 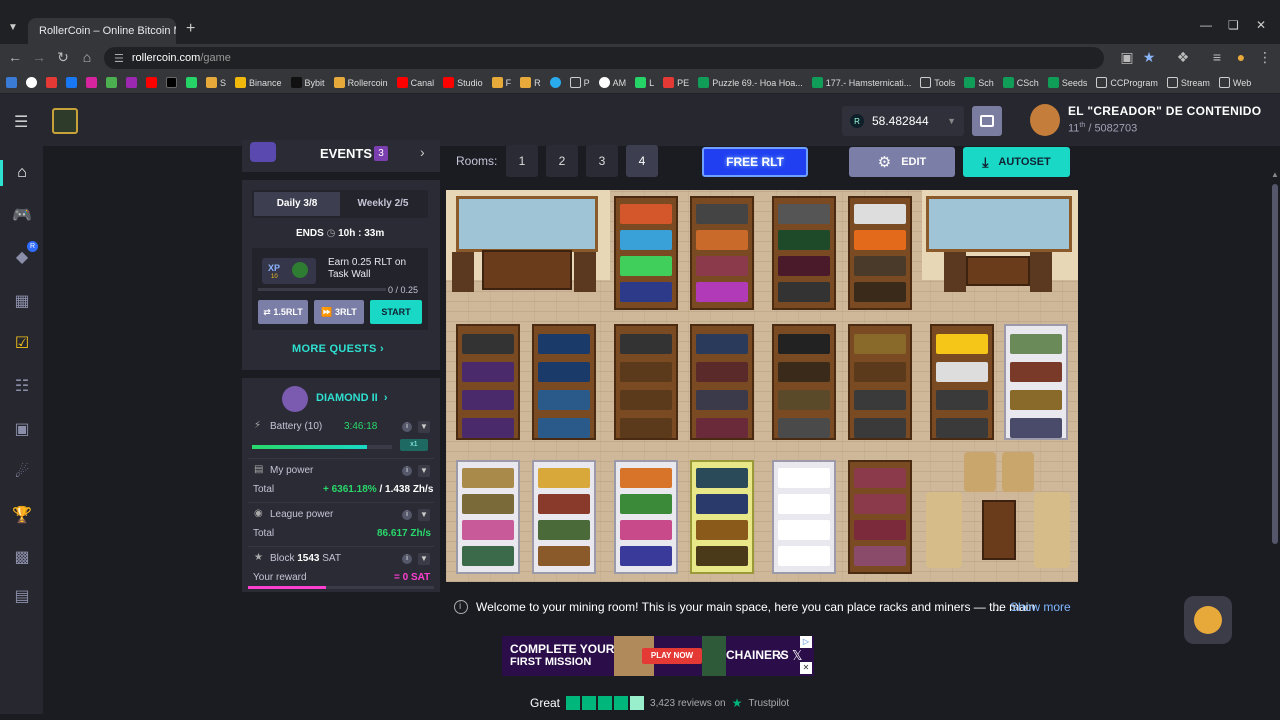 I want to click on bookmark-item: BinanceS, so click(x=216, y=82).